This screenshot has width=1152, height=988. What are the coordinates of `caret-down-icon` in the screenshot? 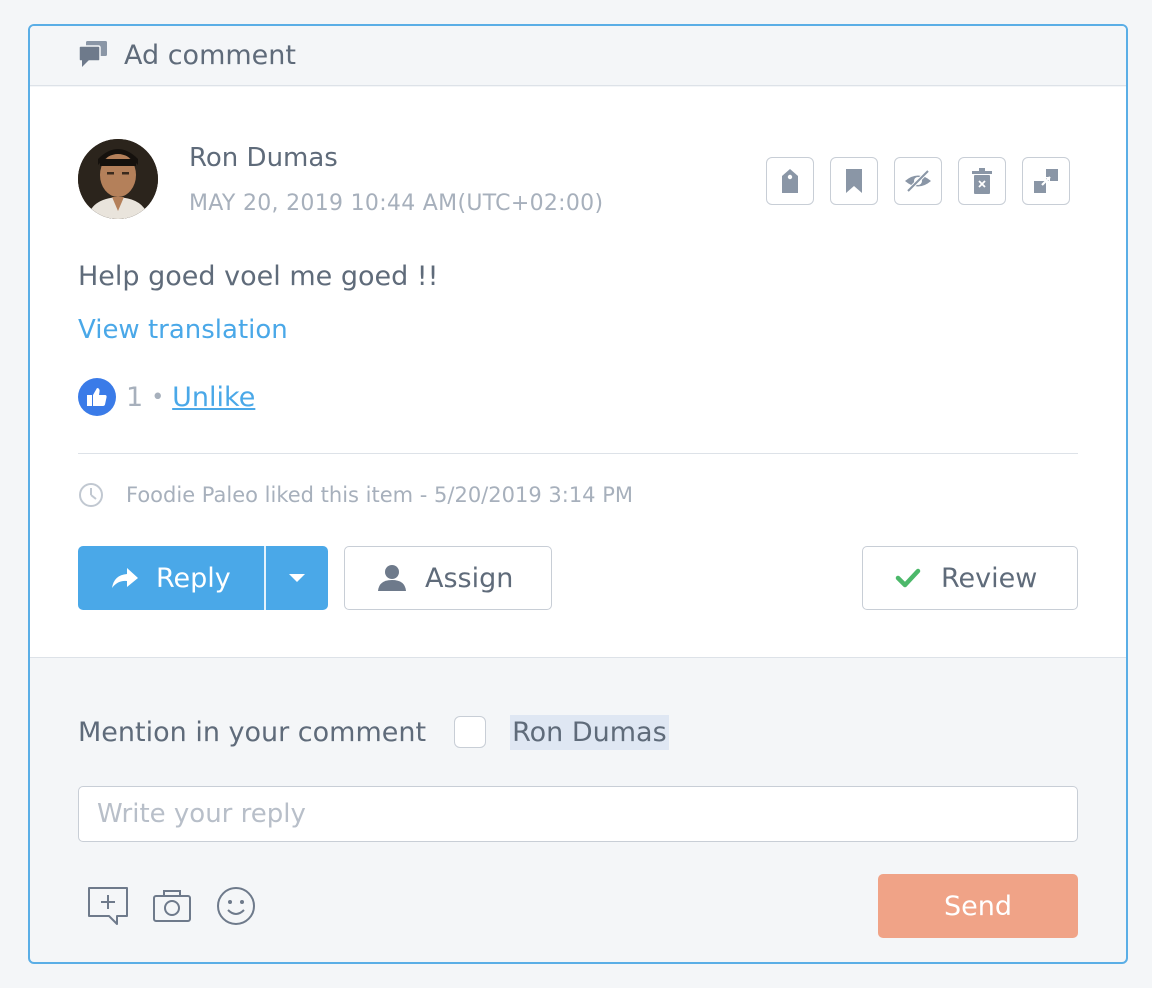 It's located at (297, 578).